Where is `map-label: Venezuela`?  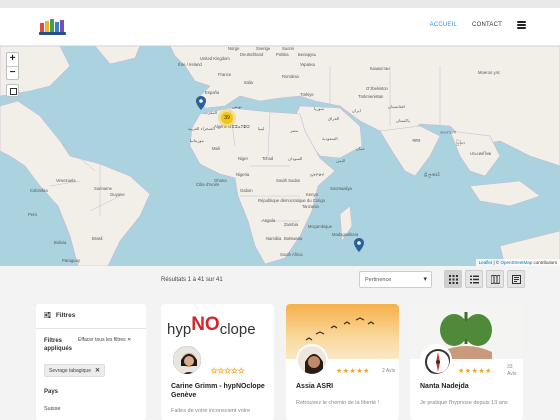 map-label: Venezuela is located at coordinates (66, 180).